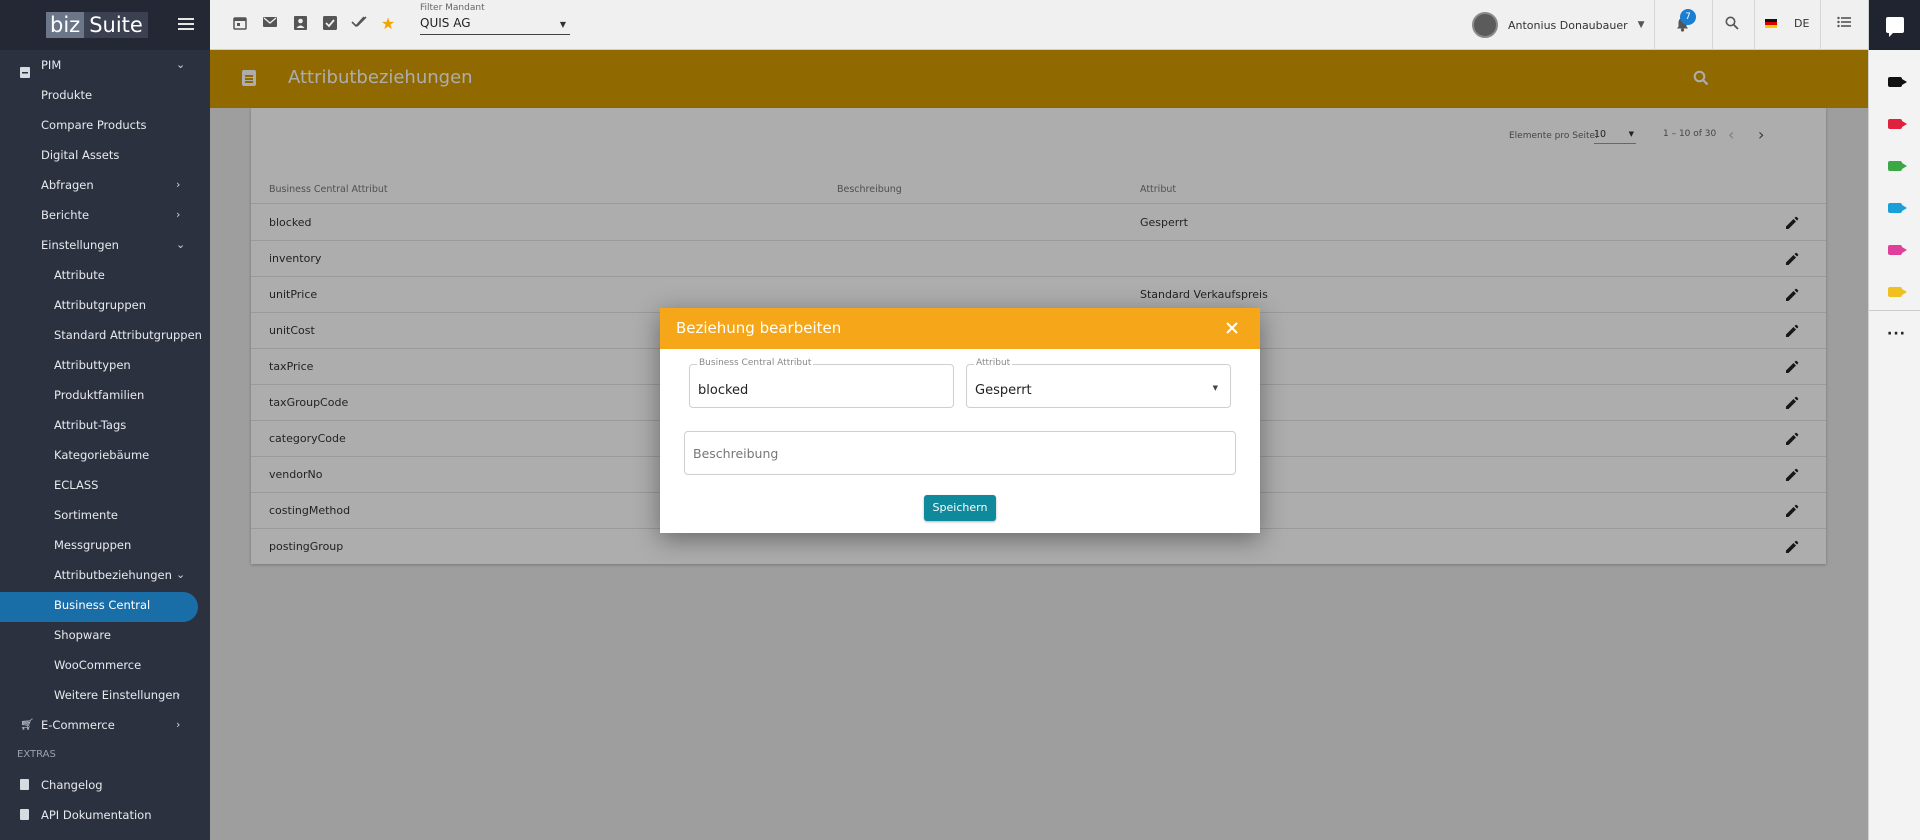  I want to click on sidebar-item-label: Attribute, so click(79, 275).